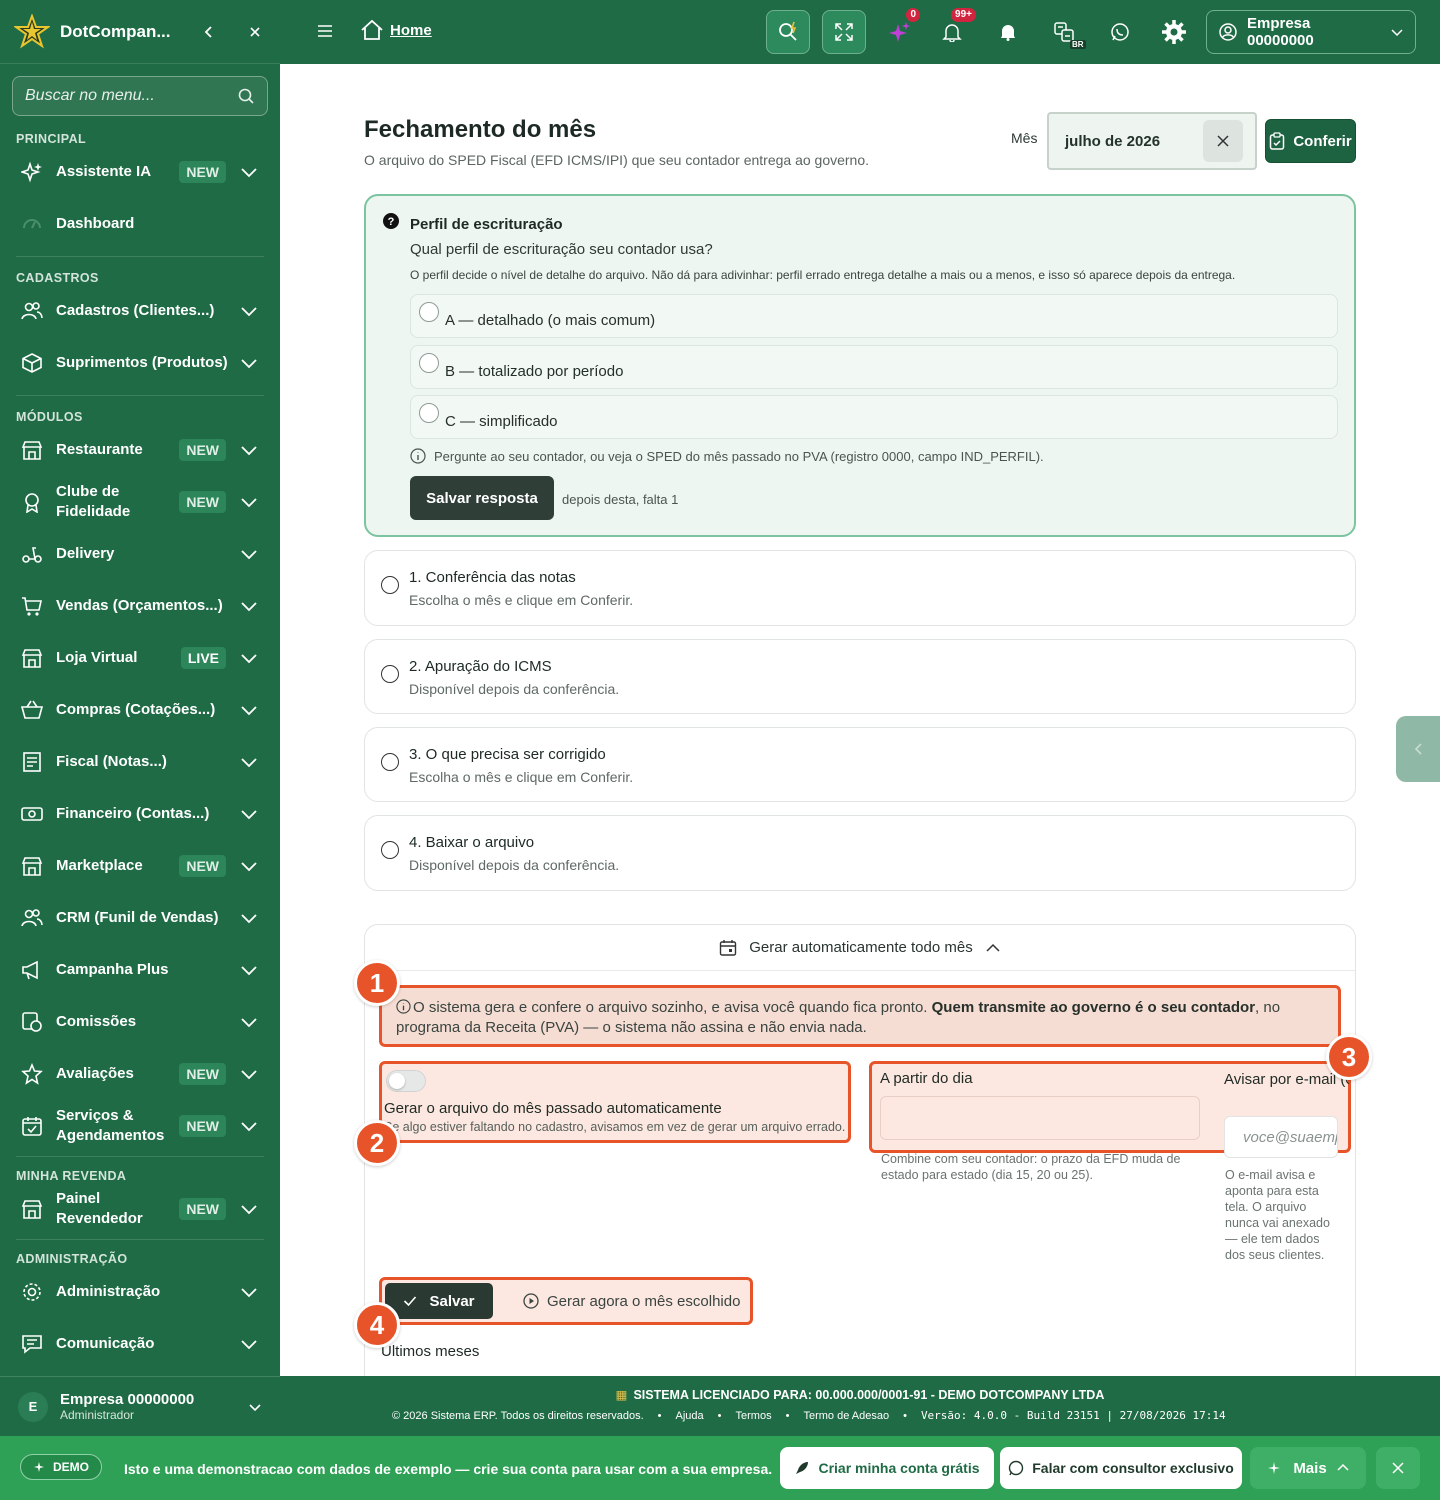 This screenshot has width=1440, height=1500. I want to click on sidebar-item-clube: Clube de Fidelidade NEW, so click(140, 502).